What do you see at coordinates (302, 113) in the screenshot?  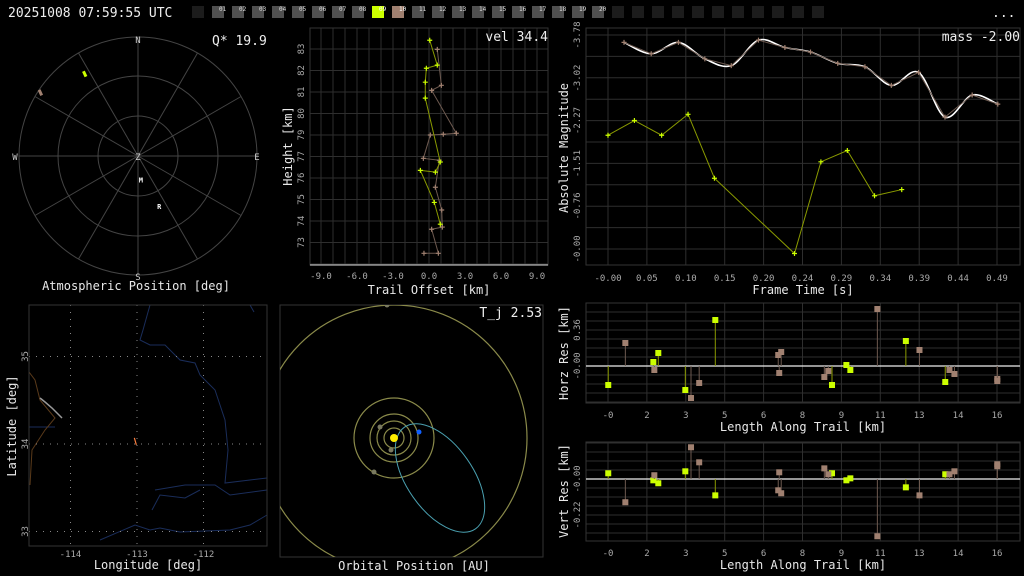 I see `trail-ytick: 80` at bounding box center [302, 113].